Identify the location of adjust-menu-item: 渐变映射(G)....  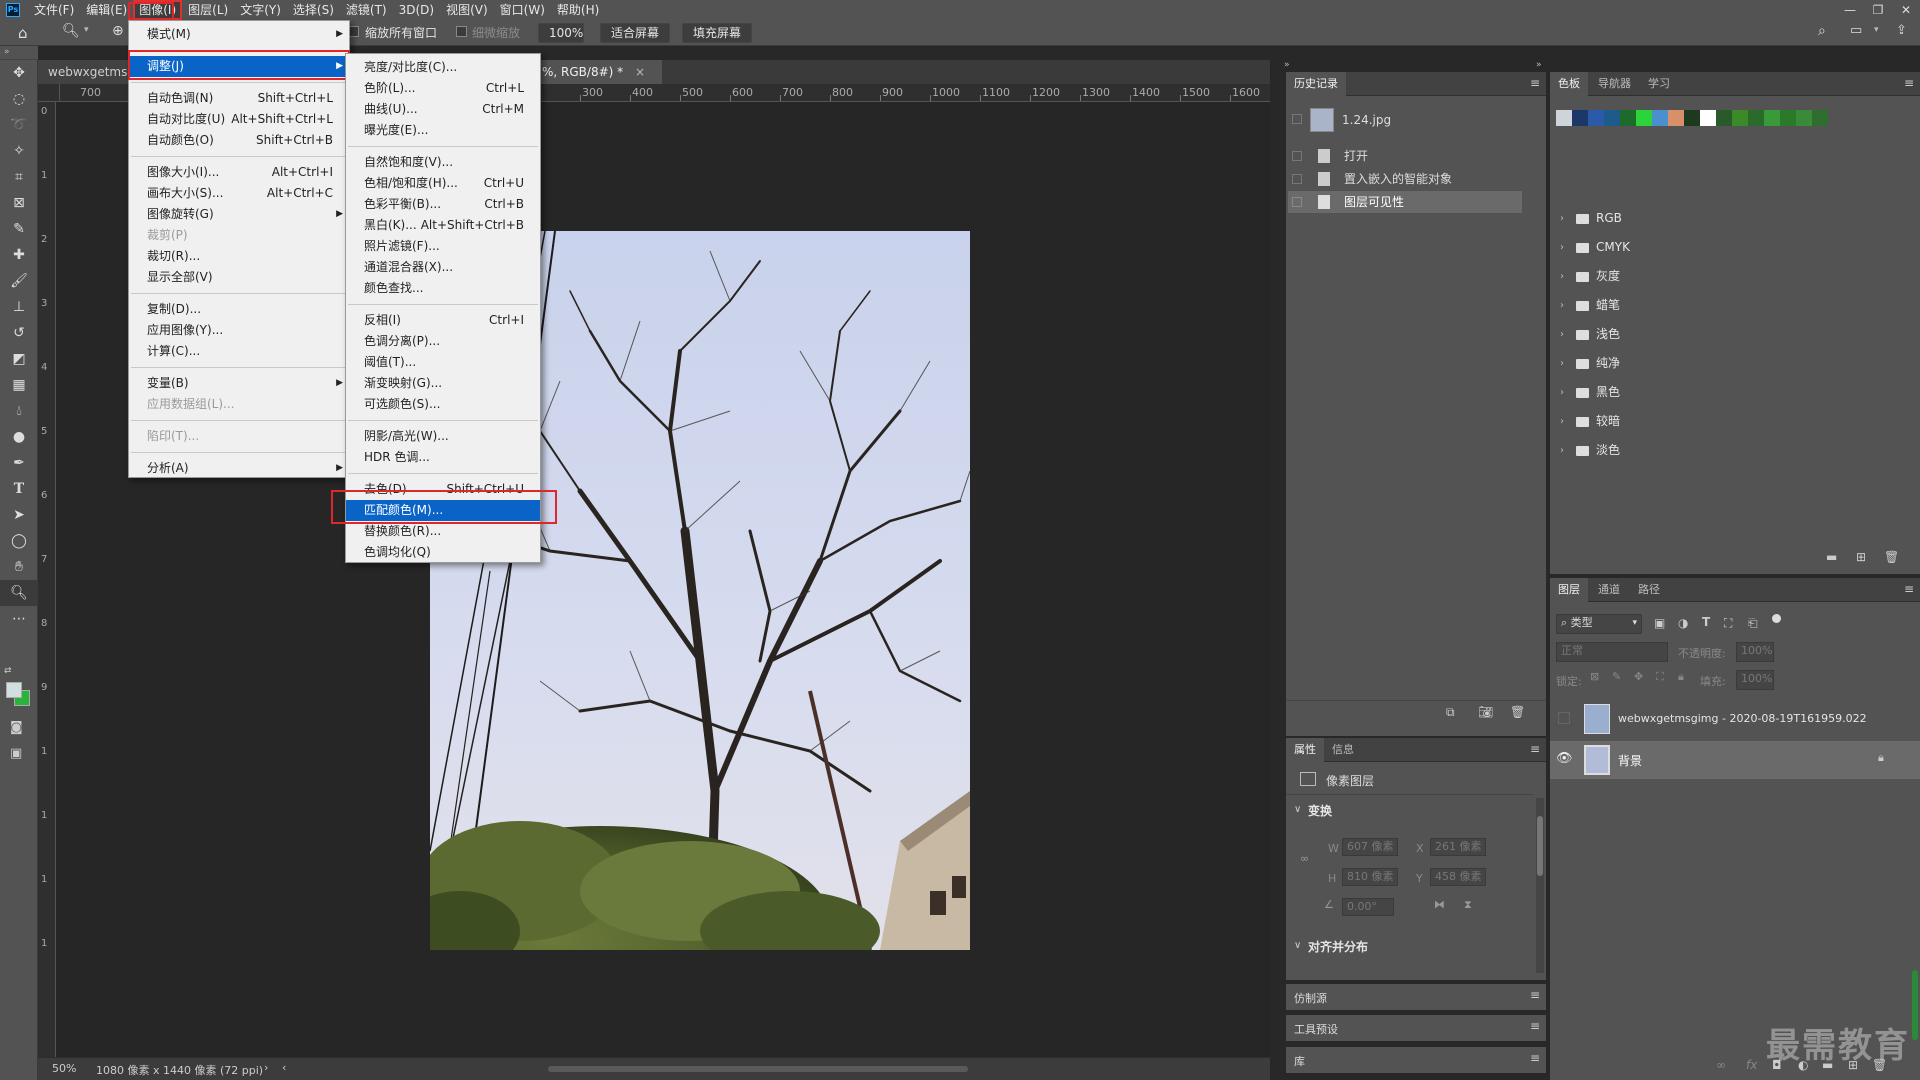
(443, 383).